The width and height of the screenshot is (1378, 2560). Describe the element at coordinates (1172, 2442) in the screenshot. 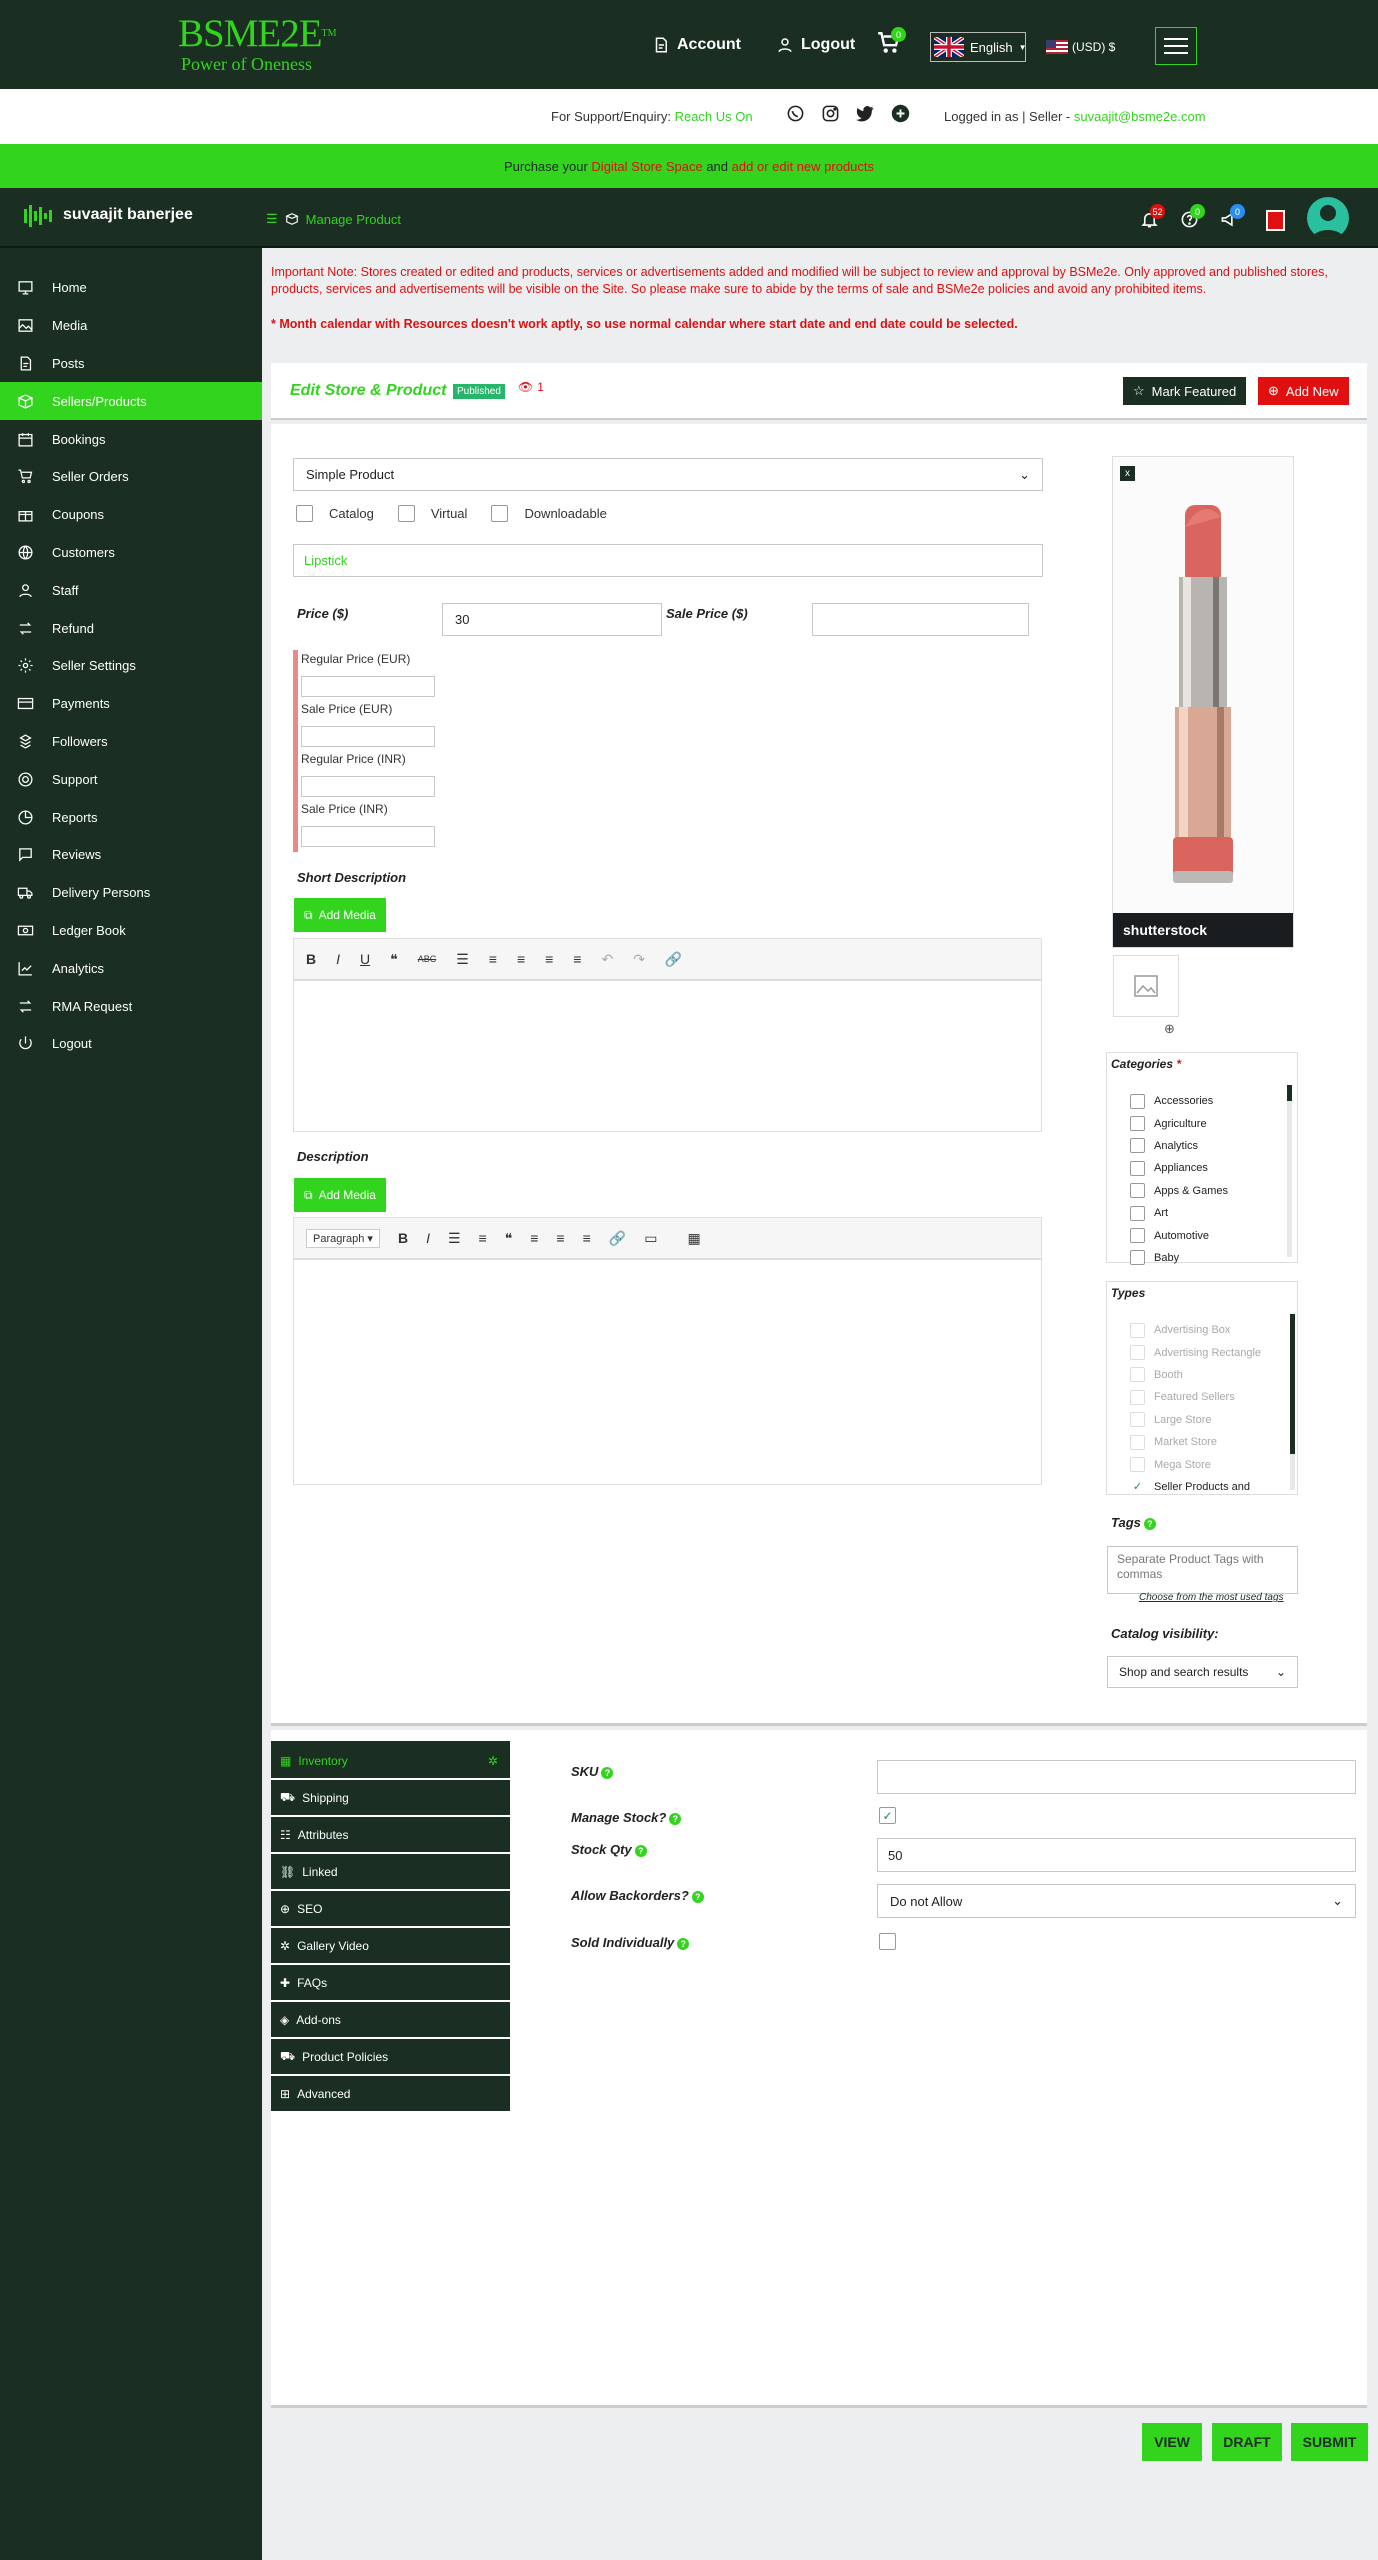

I see `view-button: VIEW` at that location.